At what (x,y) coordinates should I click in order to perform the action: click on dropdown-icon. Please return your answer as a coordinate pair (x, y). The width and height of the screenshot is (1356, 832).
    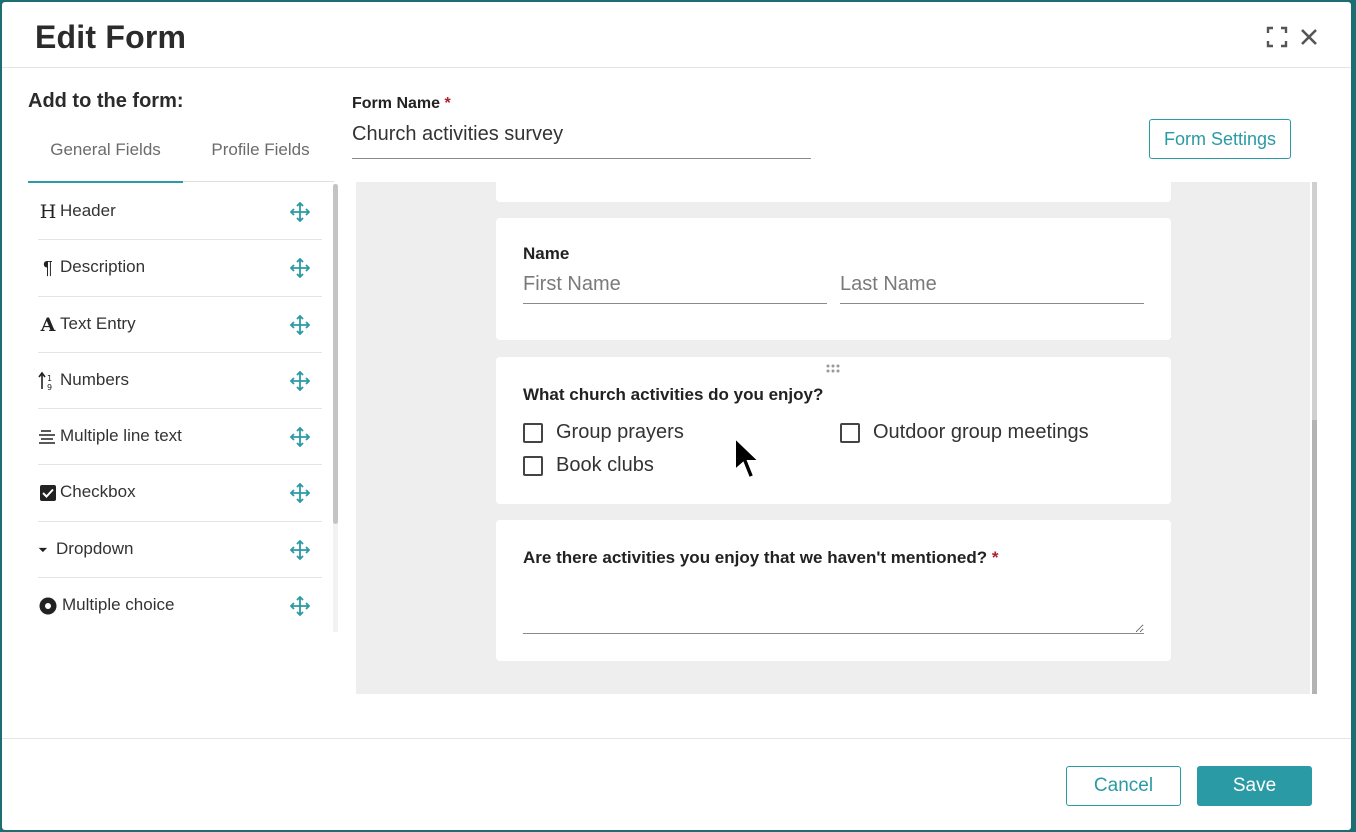
    Looking at the image, I should click on (43, 549).